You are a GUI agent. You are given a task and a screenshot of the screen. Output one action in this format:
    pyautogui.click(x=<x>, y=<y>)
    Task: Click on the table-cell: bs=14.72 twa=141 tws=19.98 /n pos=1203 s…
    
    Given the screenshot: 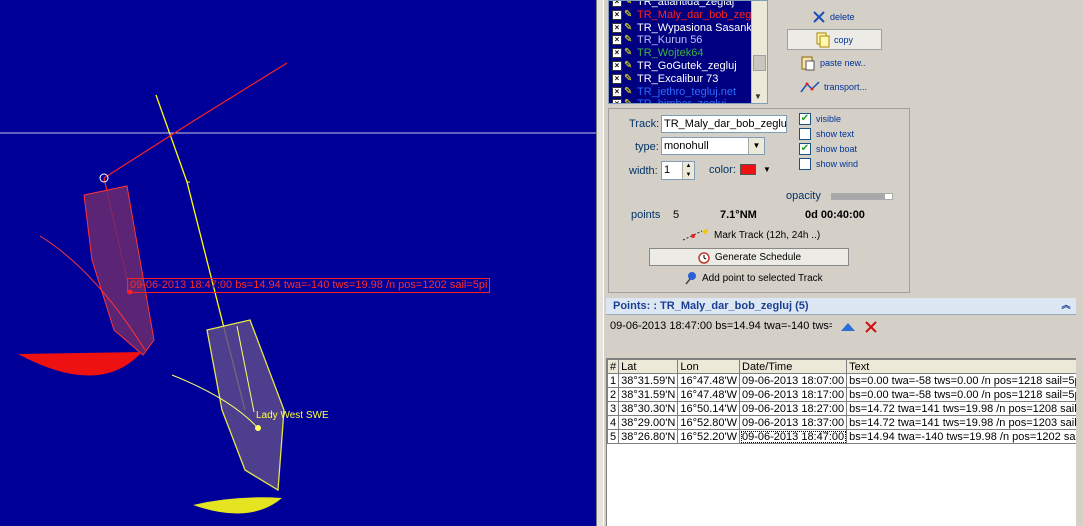 What is the action you would take?
    pyautogui.click(x=961, y=422)
    